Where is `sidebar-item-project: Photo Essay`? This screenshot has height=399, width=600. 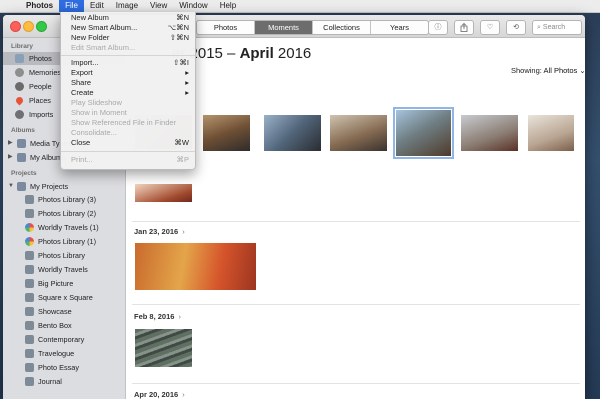 sidebar-item-project: Photo Essay is located at coordinates (64, 367).